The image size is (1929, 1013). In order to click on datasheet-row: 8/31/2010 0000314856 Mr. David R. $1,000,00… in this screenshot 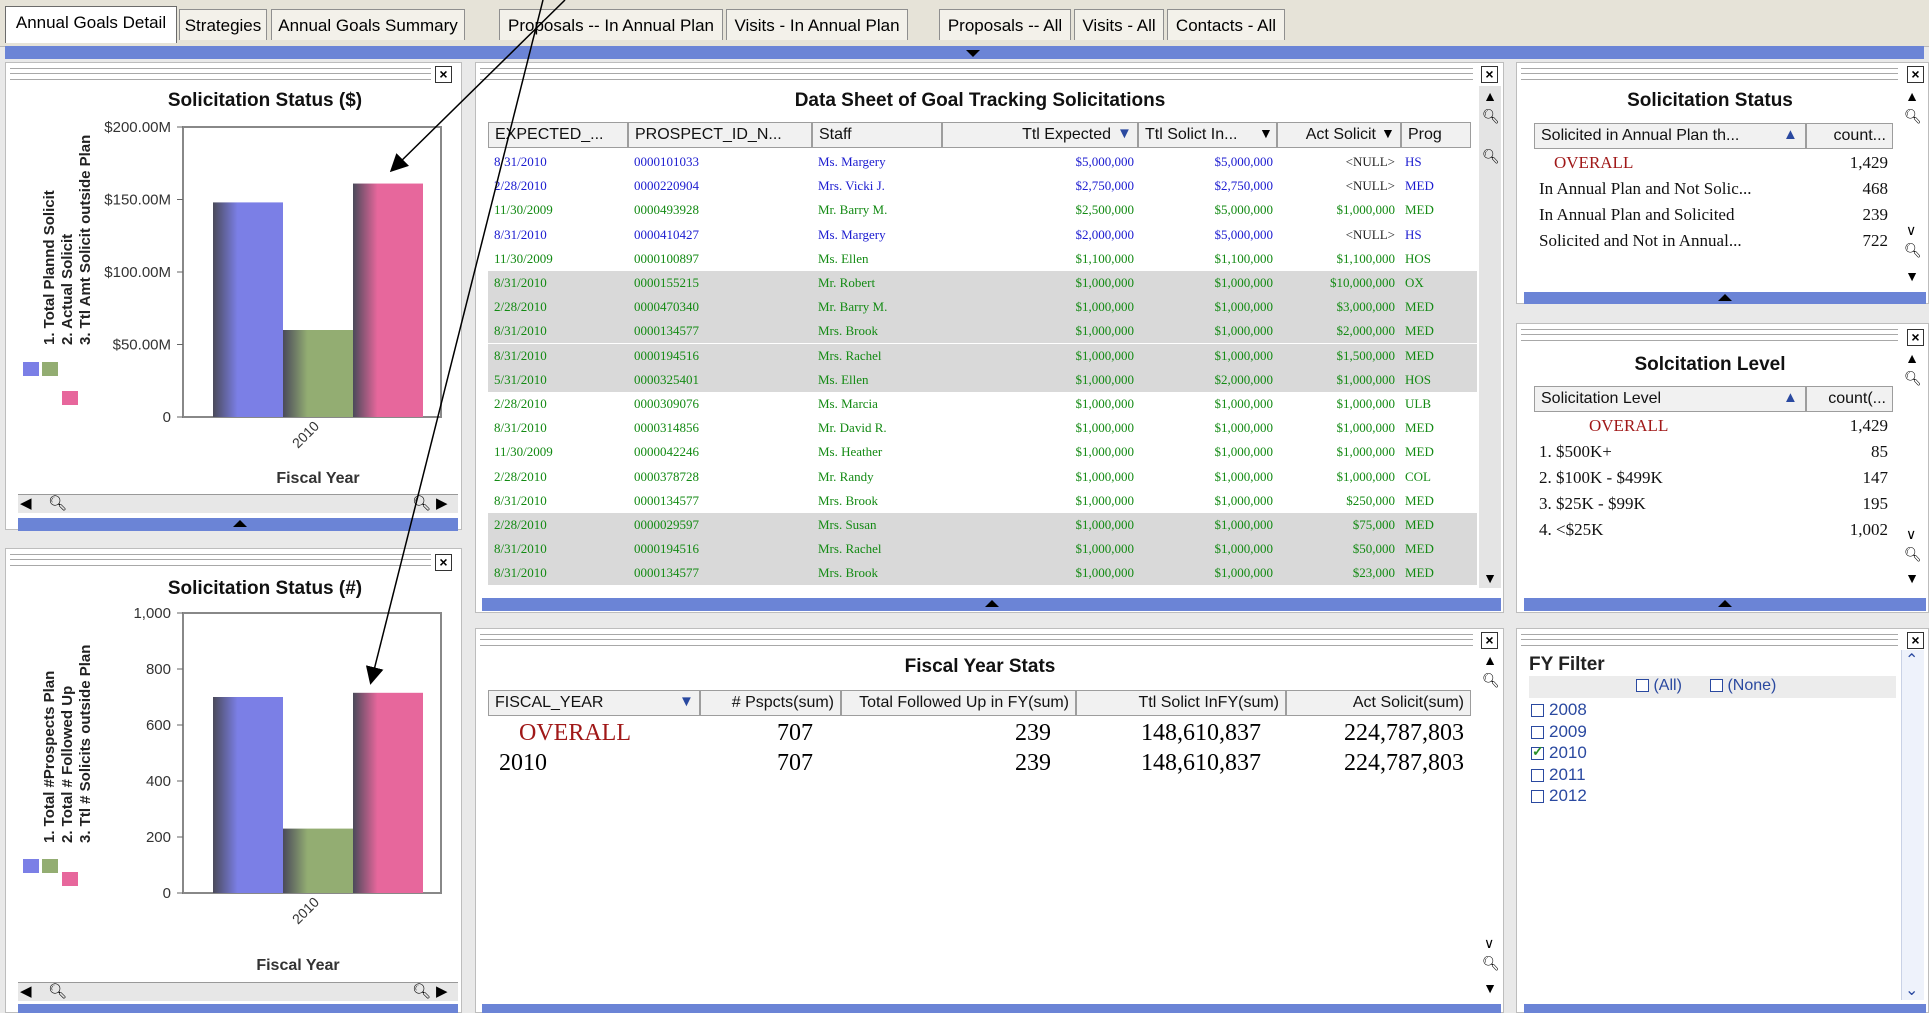, I will do `click(982, 428)`.